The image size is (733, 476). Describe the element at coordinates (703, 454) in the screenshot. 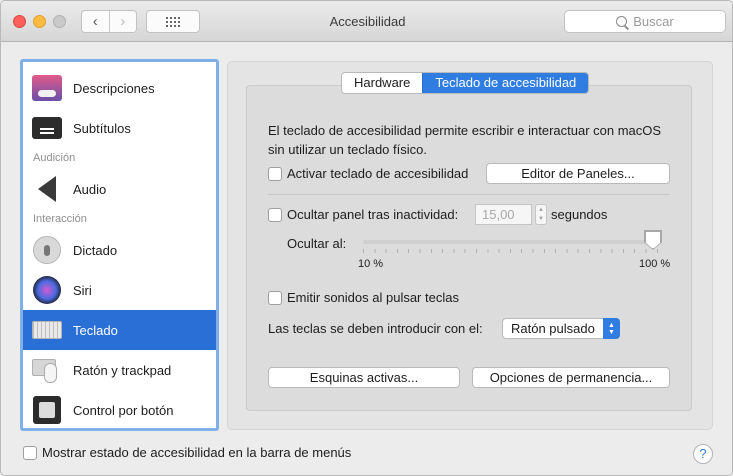

I see `help-button: ?` at that location.